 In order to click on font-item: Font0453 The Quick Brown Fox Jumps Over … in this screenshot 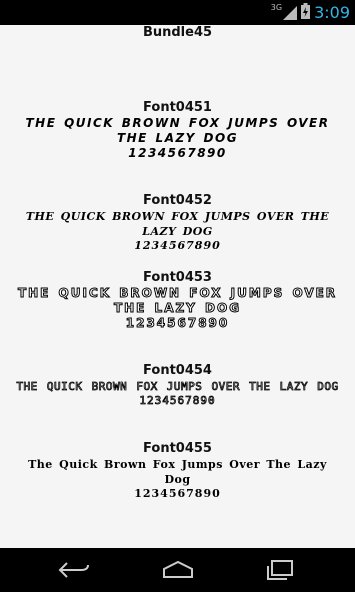, I will do `click(177, 300)`.